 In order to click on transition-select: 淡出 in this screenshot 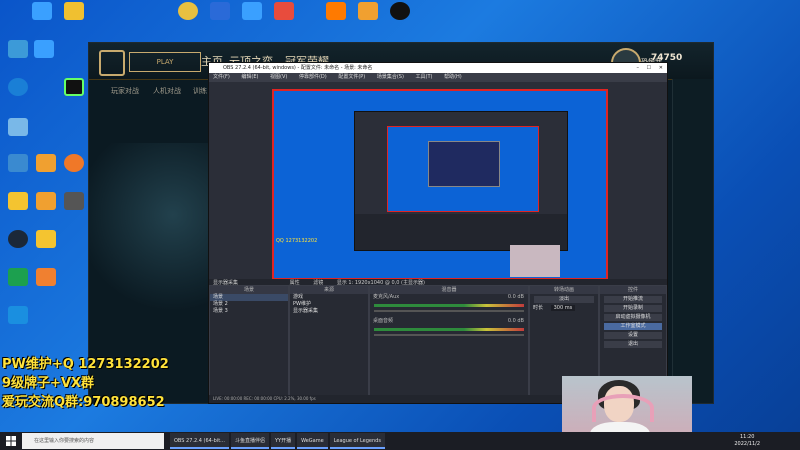, I will do `click(564, 299)`.